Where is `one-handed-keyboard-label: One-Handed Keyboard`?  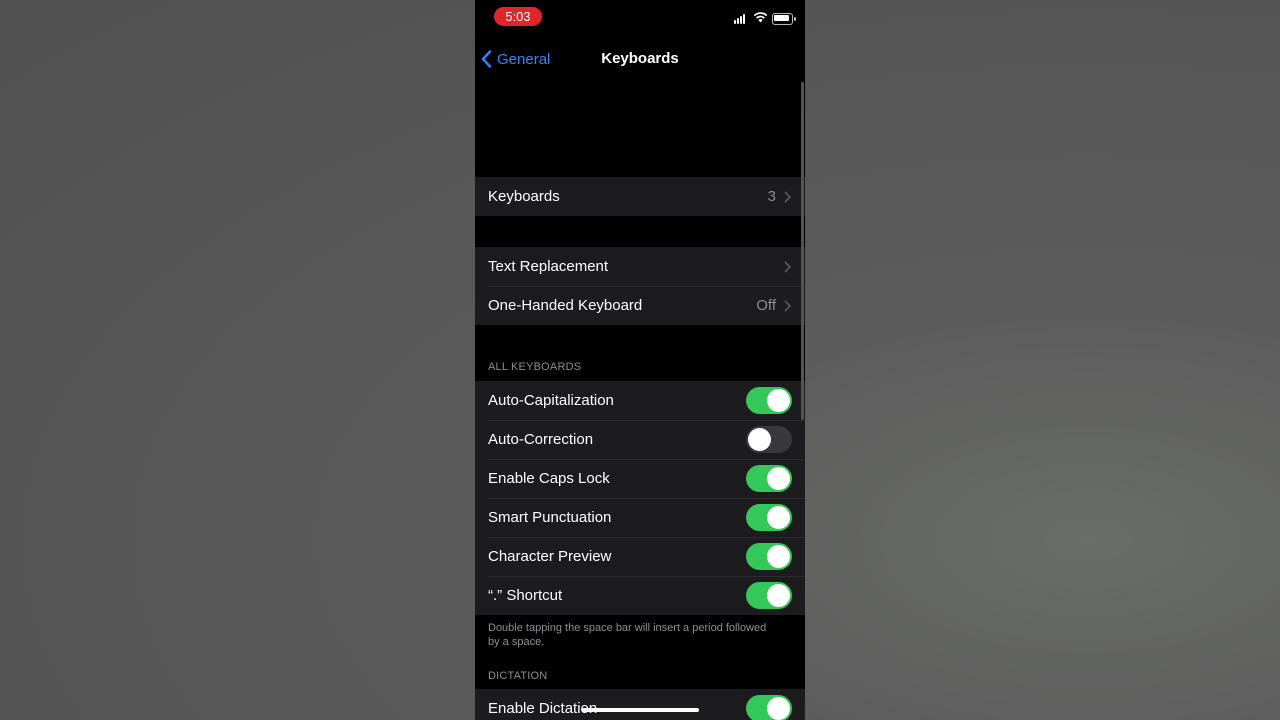 one-handed-keyboard-label: One-Handed Keyboard is located at coordinates (565, 305).